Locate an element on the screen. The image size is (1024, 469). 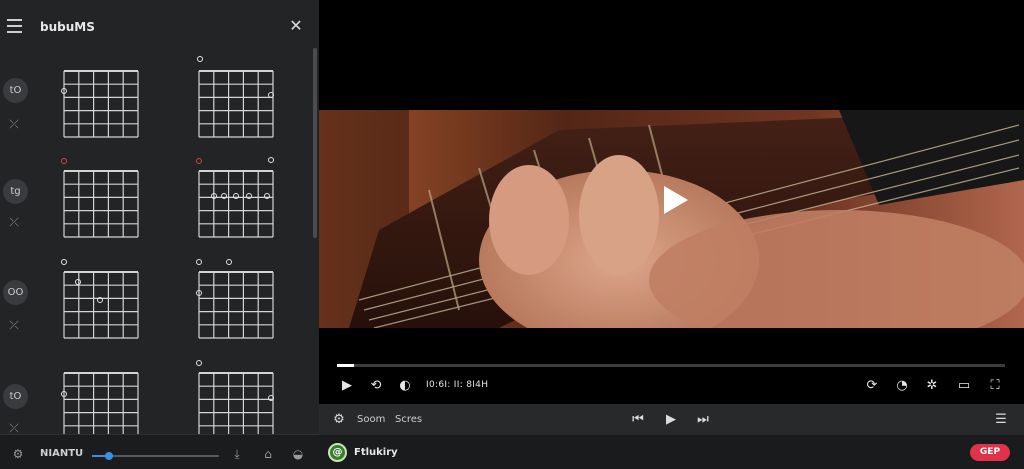
panel-footer: ⚙ NIANTU ⤓ ⌂ ◒ is located at coordinates (159, 451).